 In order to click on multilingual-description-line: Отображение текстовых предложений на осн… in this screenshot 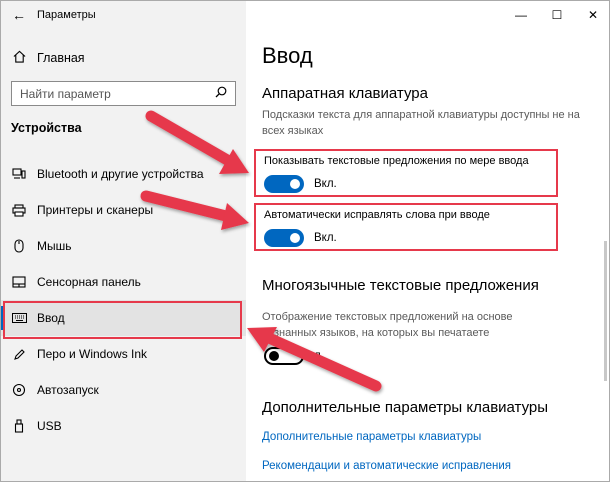, I will do `click(387, 317)`.